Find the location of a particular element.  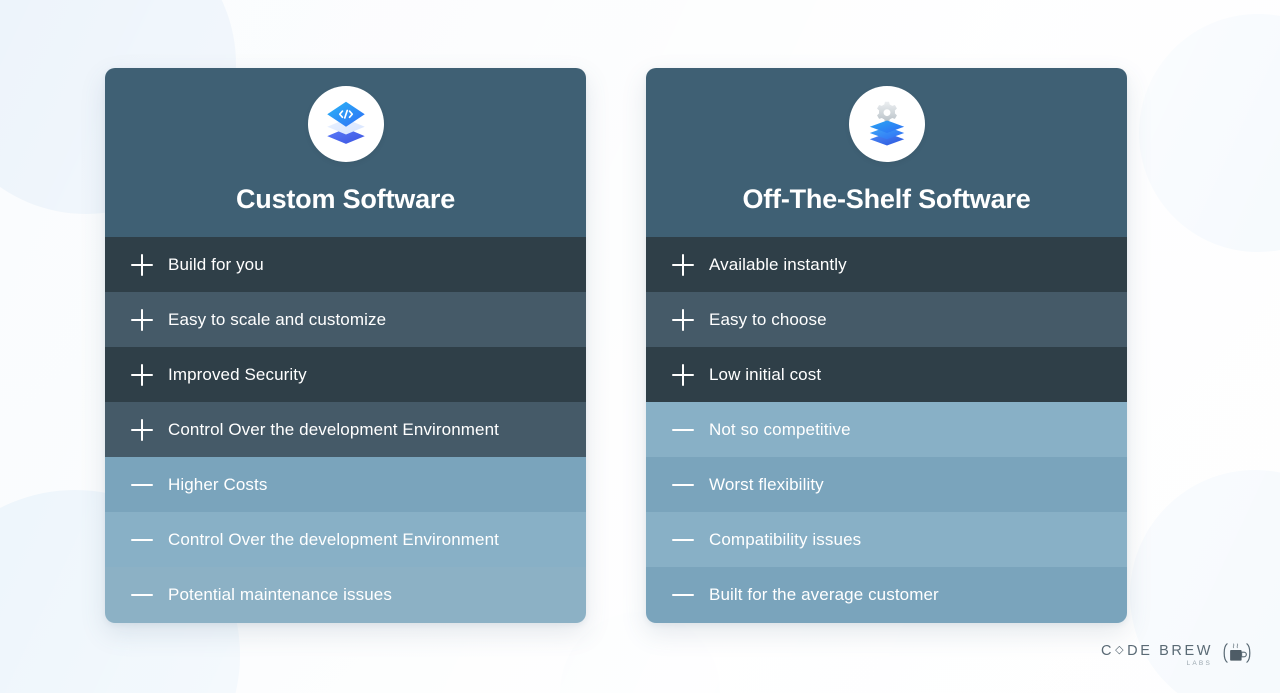

card-header-off-the-shelf-software: Off-The-Shelf Software is located at coordinates (886, 153).